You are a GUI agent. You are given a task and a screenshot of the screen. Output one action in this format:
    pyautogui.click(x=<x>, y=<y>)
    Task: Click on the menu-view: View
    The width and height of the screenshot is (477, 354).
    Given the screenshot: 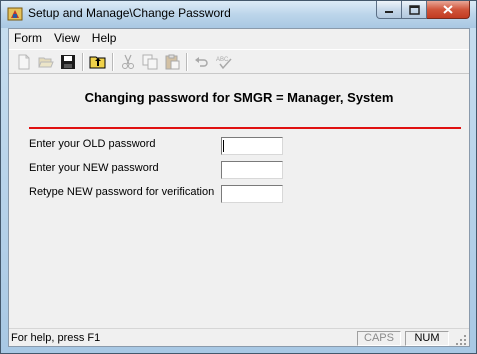 What is the action you would take?
    pyautogui.click(x=67, y=38)
    